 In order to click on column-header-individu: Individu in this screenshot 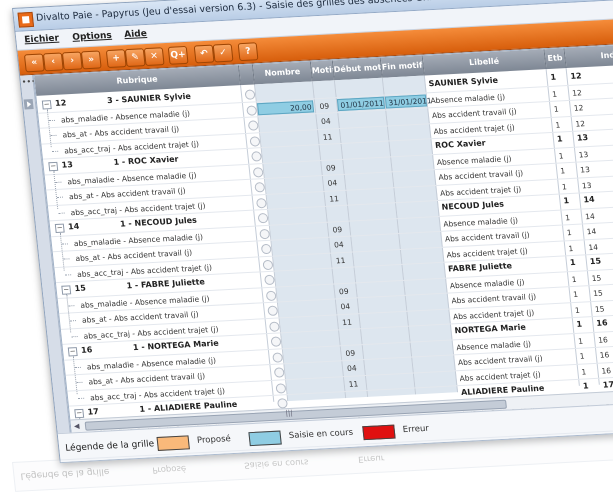, I will do `click(588, 55)`.